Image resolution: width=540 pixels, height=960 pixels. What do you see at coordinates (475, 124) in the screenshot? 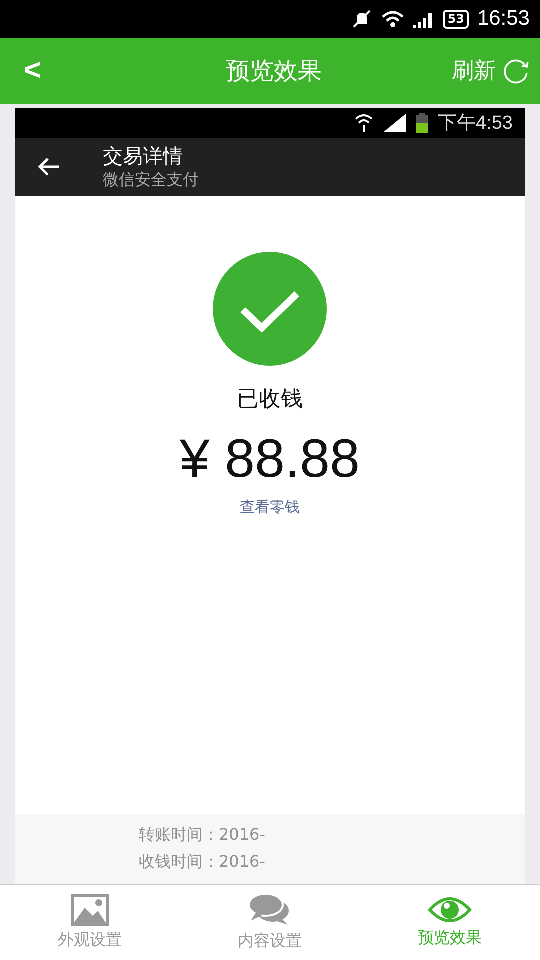
I see `clock-time: 下午4:53` at bounding box center [475, 124].